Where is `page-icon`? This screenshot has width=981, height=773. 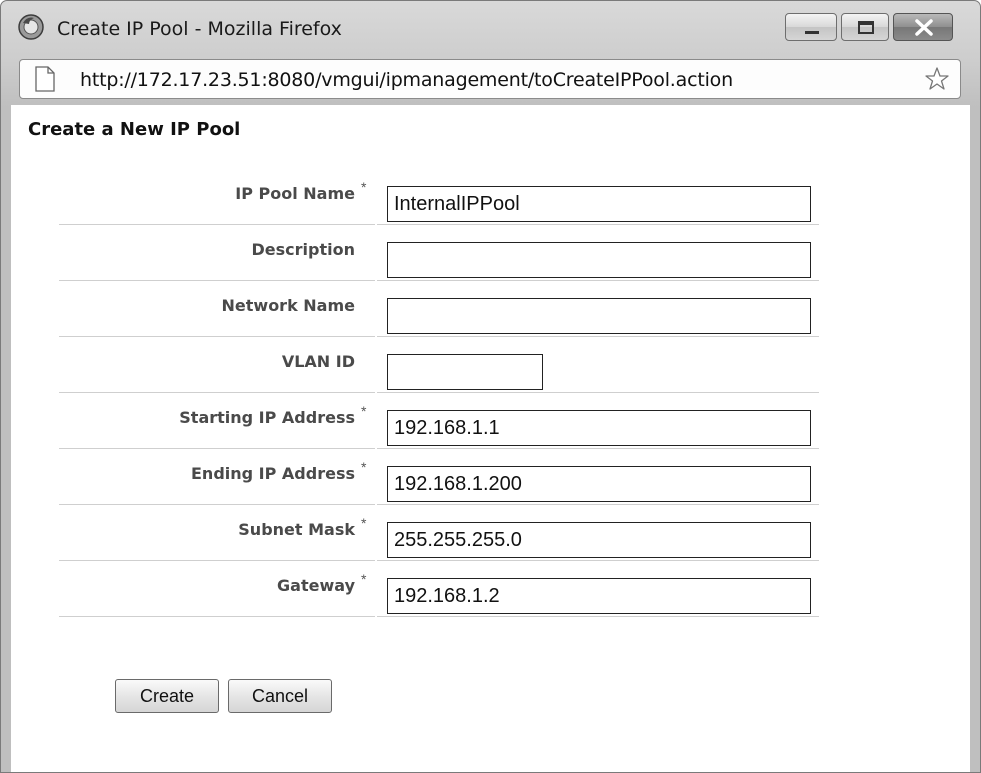 page-icon is located at coordinates (45, 79).